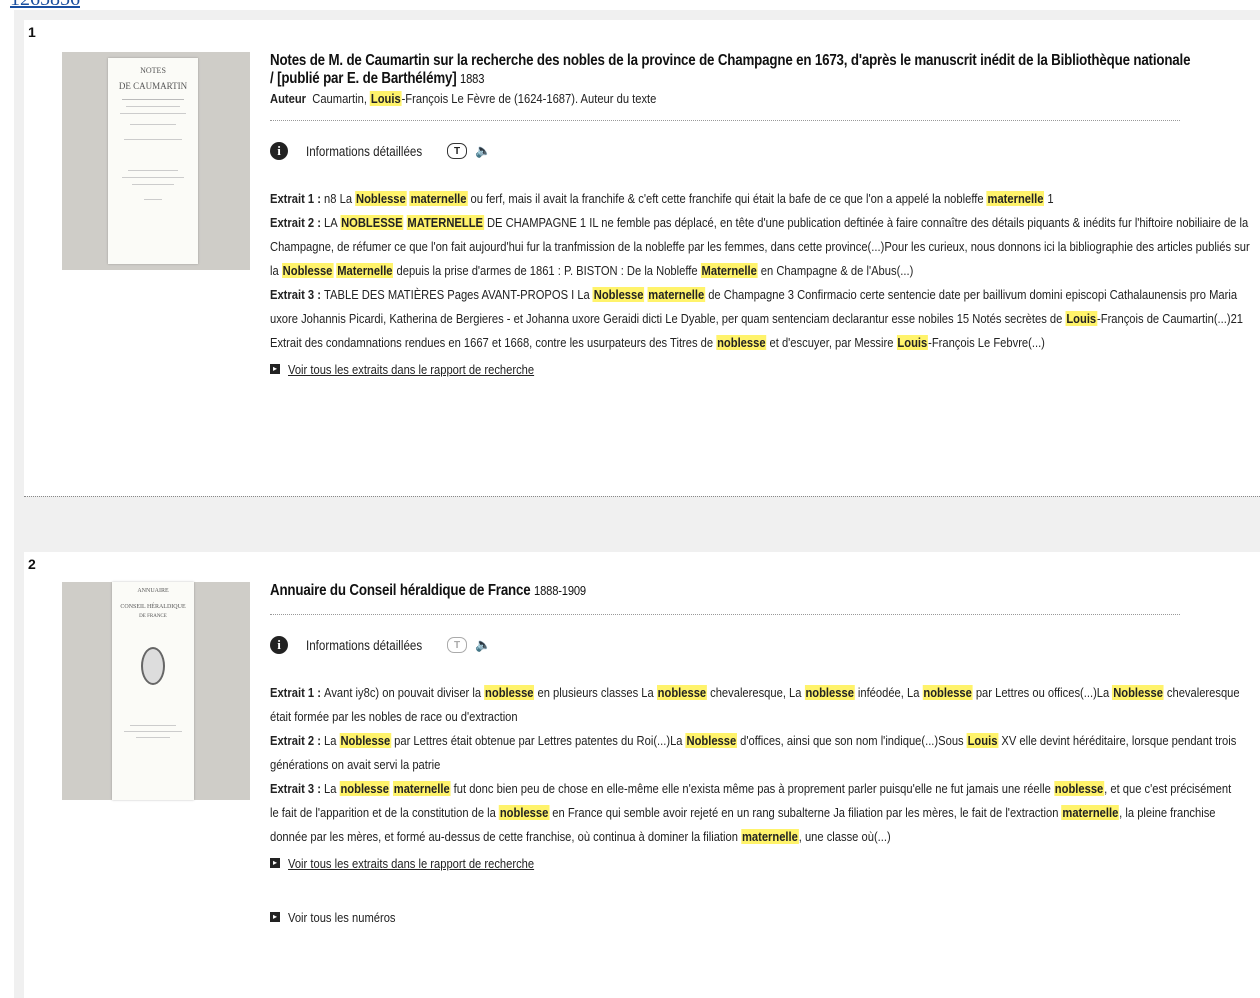  I want to click on thumb-line: DE CAUMARTIN, so click(153, 86).